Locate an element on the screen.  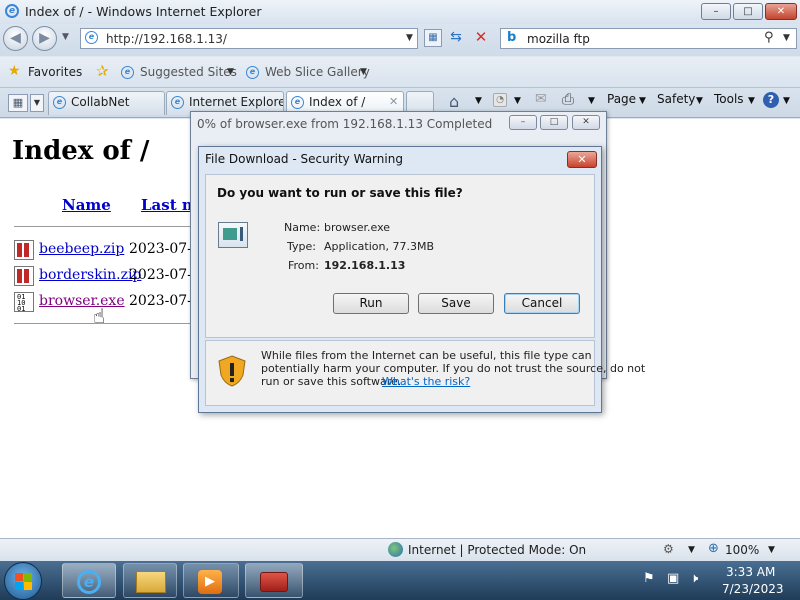
print-icon: ⎙ is located at coordinates (568, 99).